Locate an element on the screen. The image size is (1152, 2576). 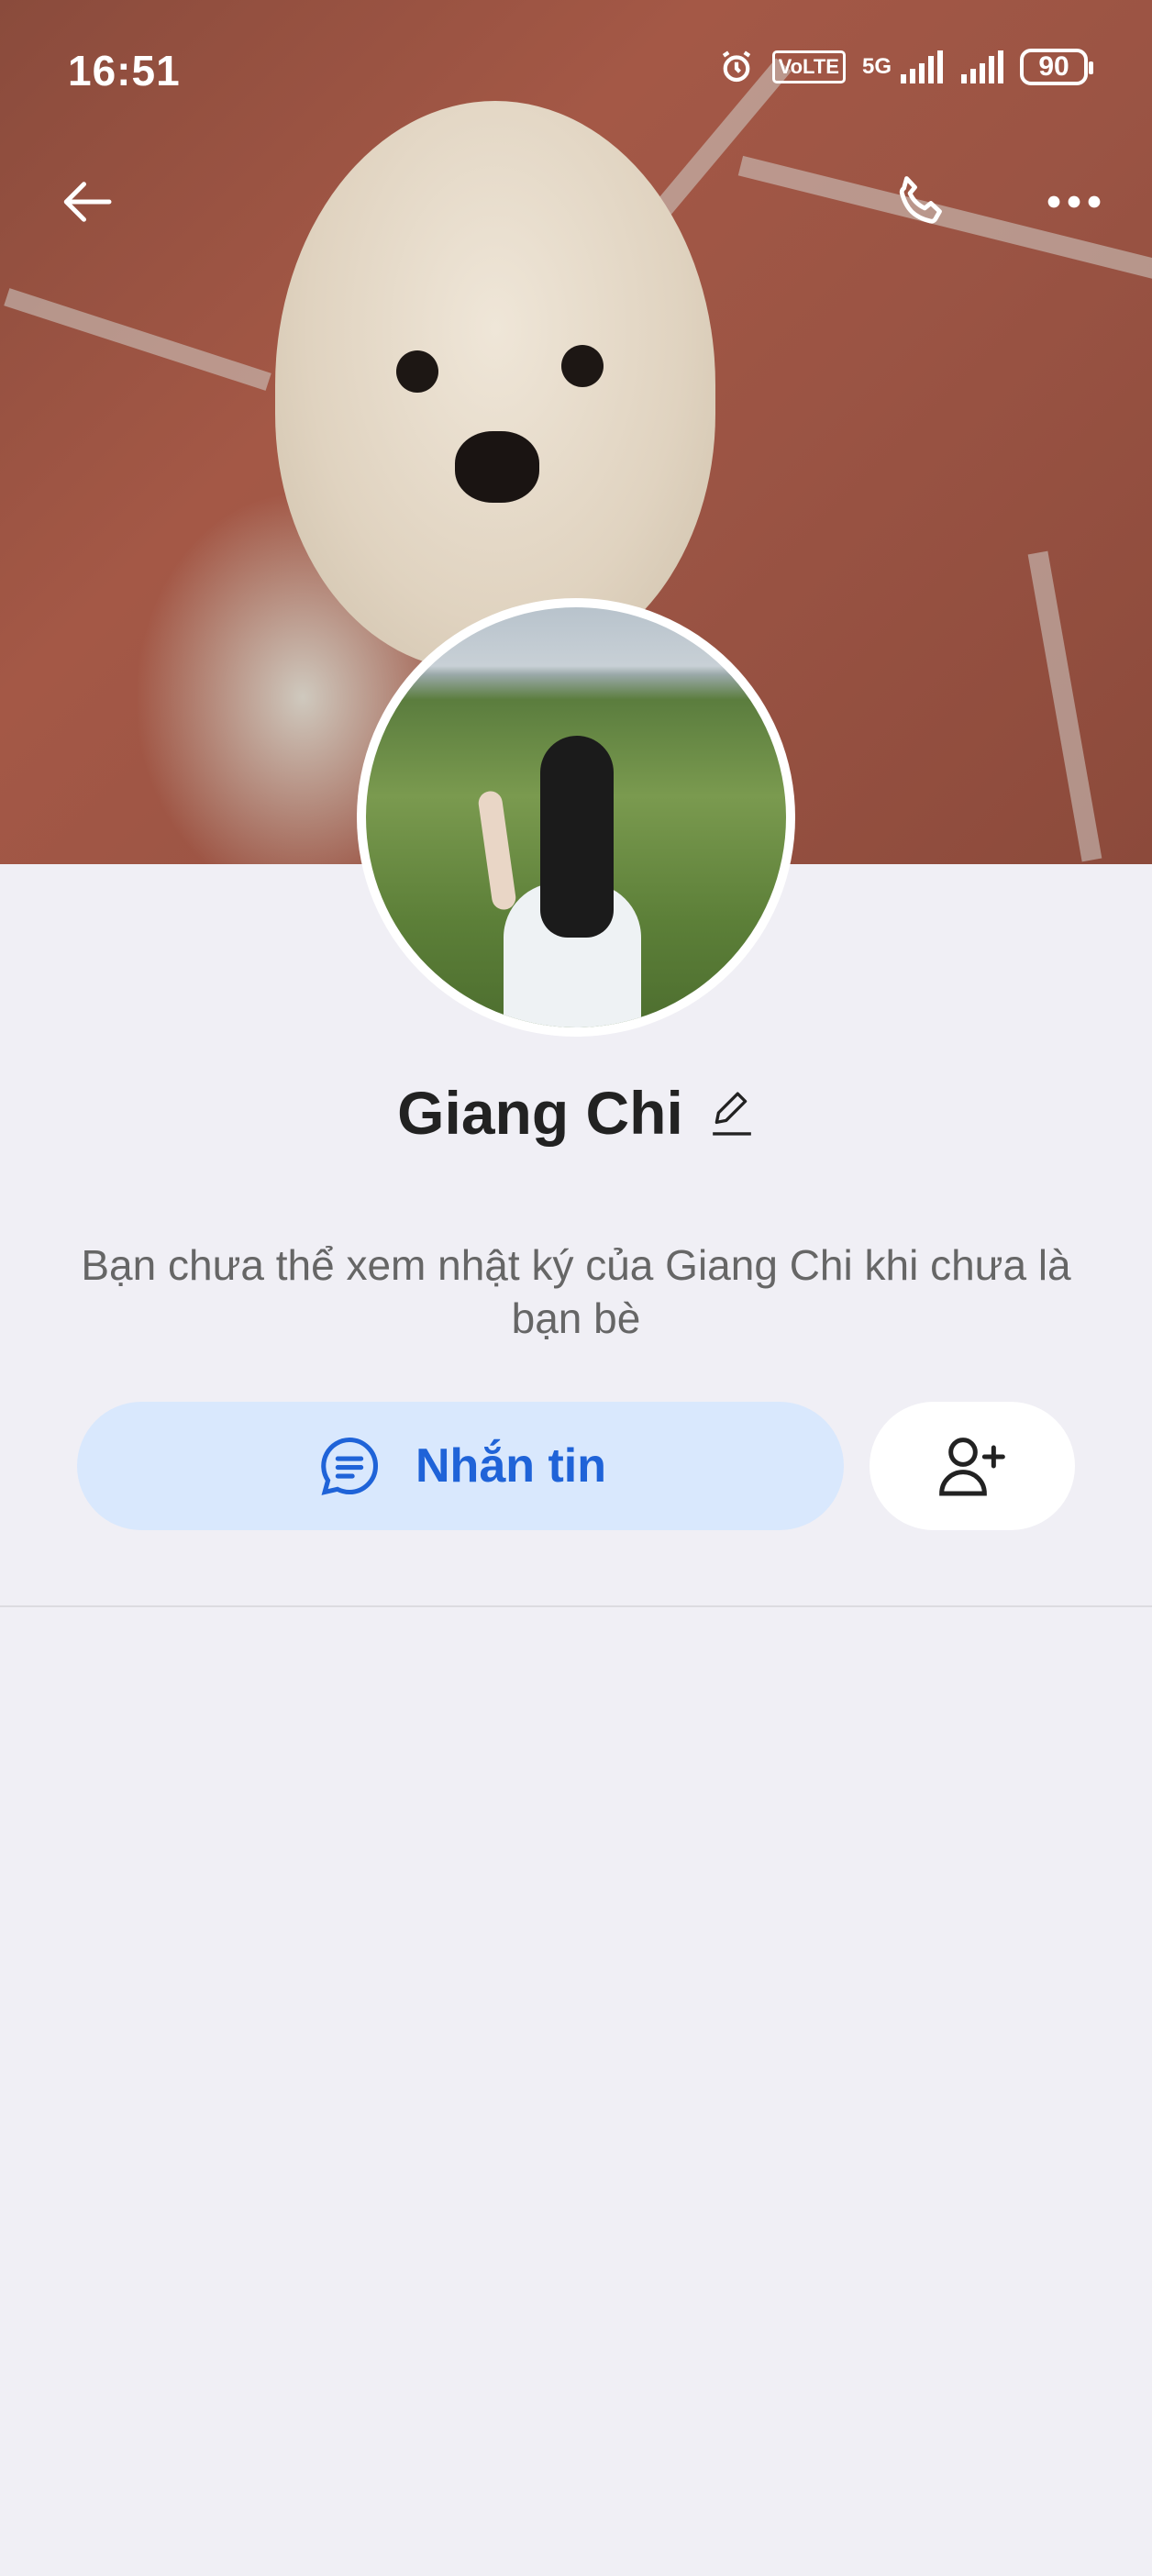
arrow-left-icon is located at coordinates (87, 202).